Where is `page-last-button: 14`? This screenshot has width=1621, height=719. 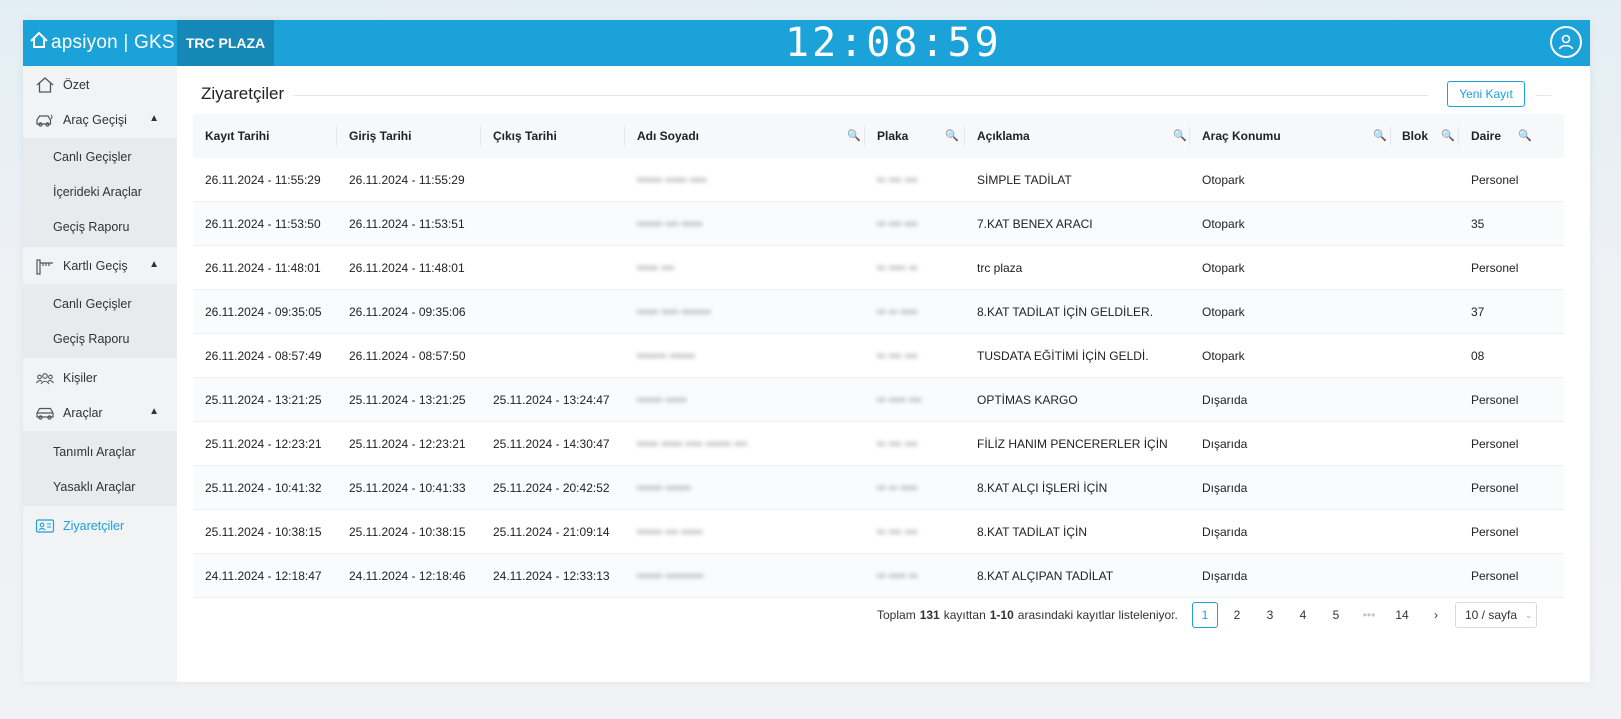
page-last-button: 14 is located at coordinates (1402, 615).